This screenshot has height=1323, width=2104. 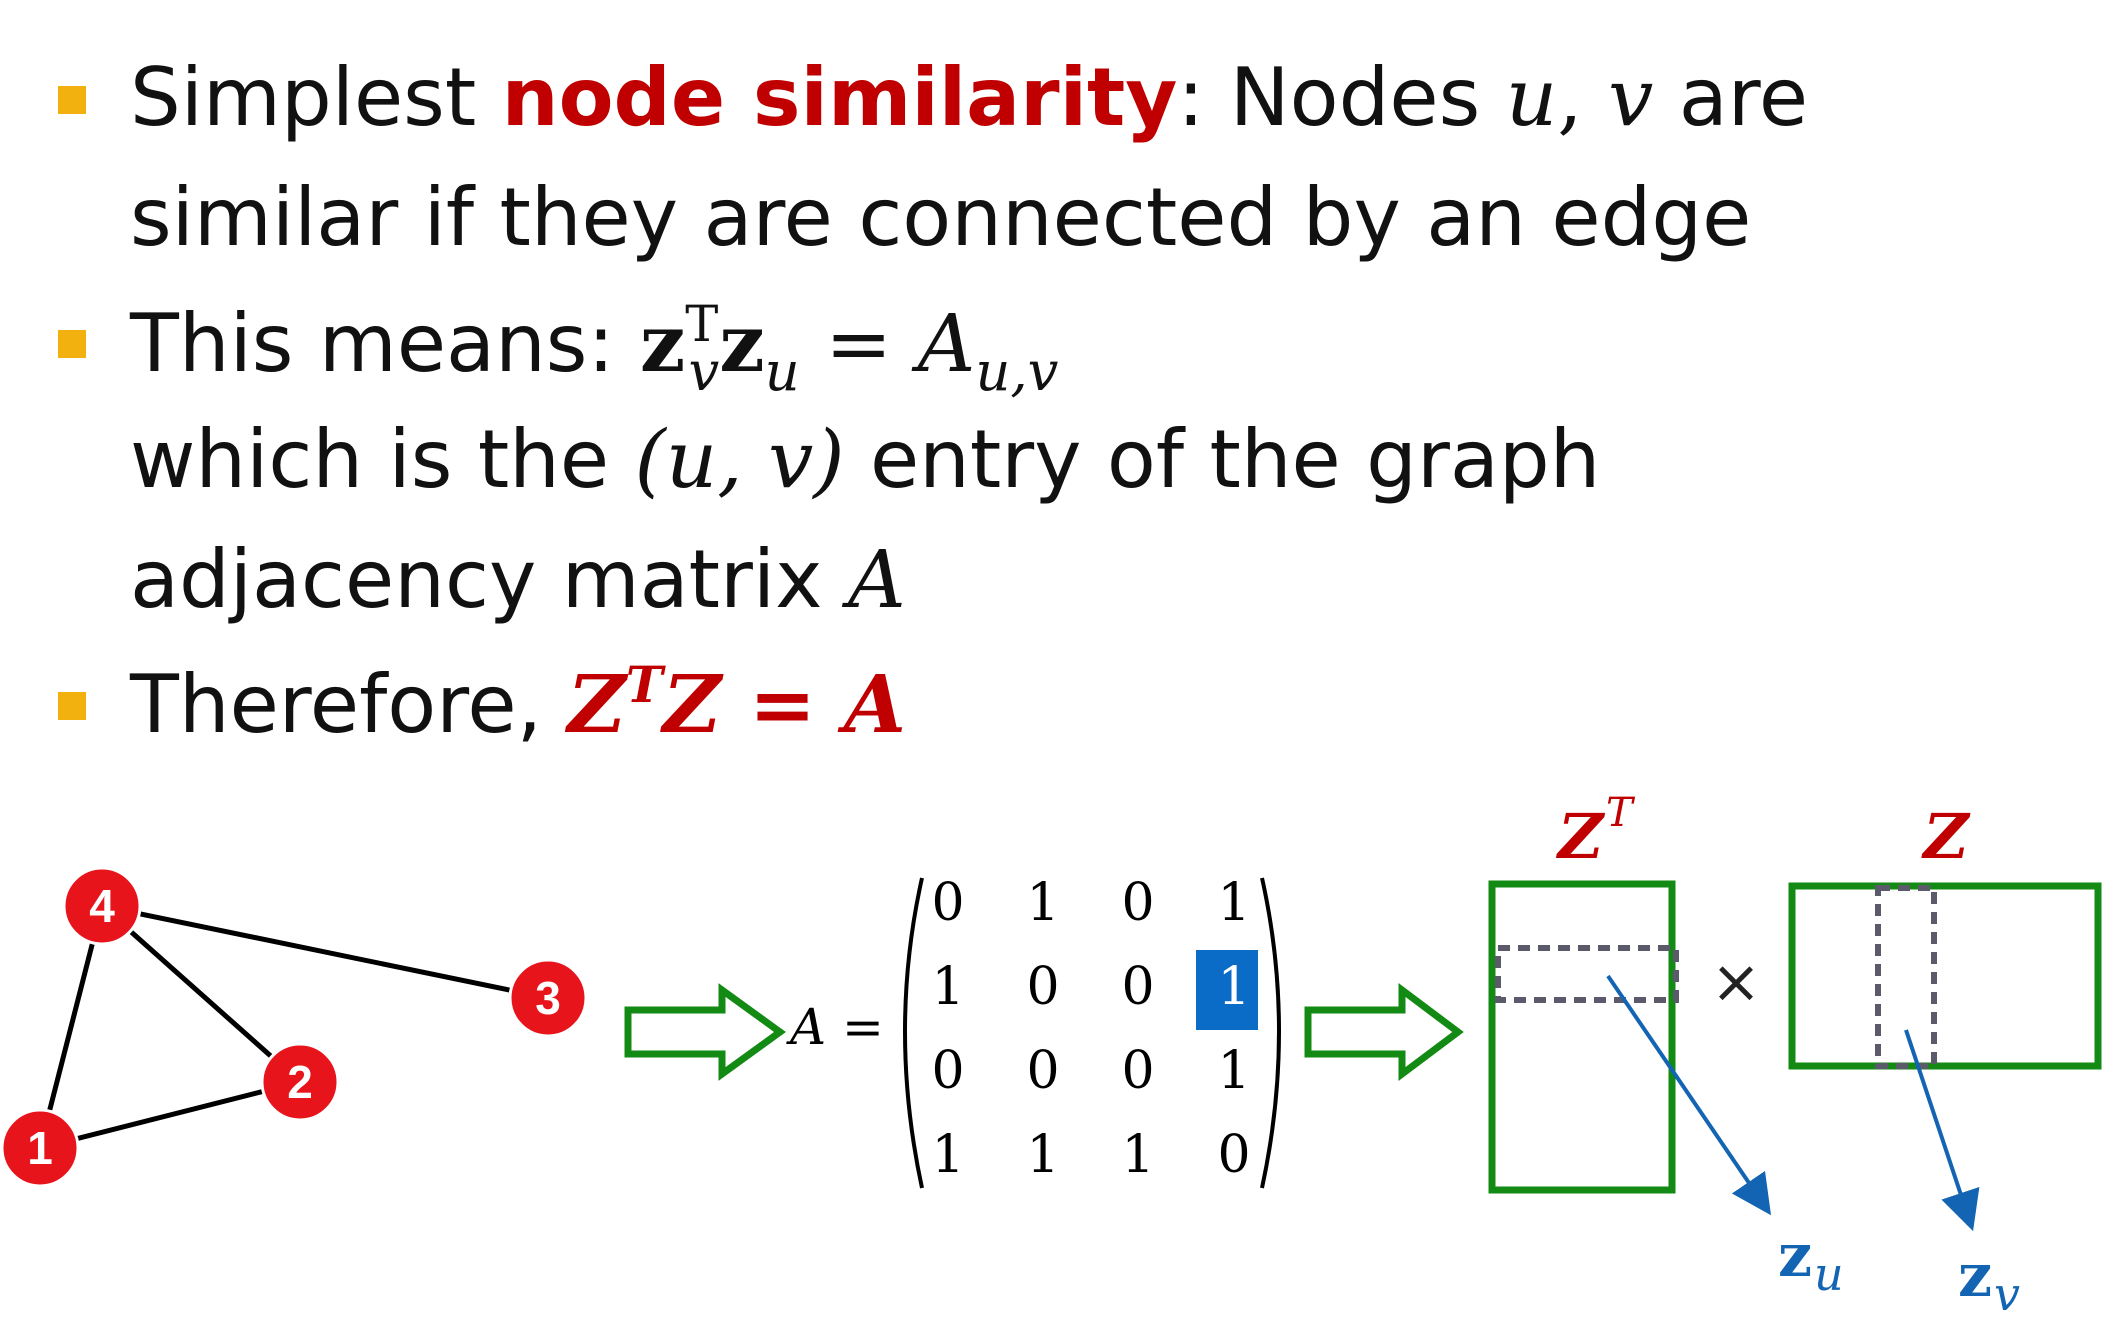 I want to click on node-3-label: 3, so click(x=548, y=998).